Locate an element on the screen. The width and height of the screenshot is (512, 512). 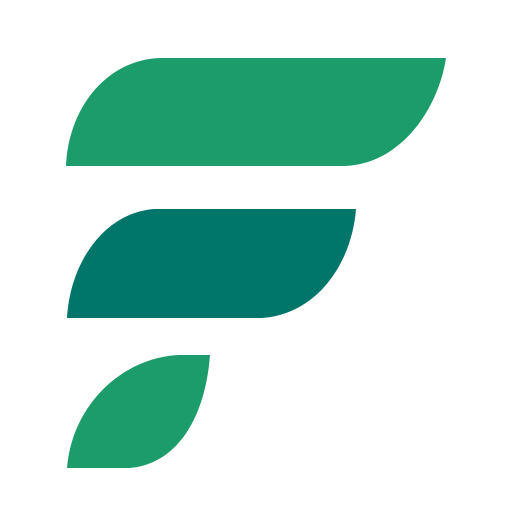
bottom-leaf-icon is located at coordinates (138, 411).